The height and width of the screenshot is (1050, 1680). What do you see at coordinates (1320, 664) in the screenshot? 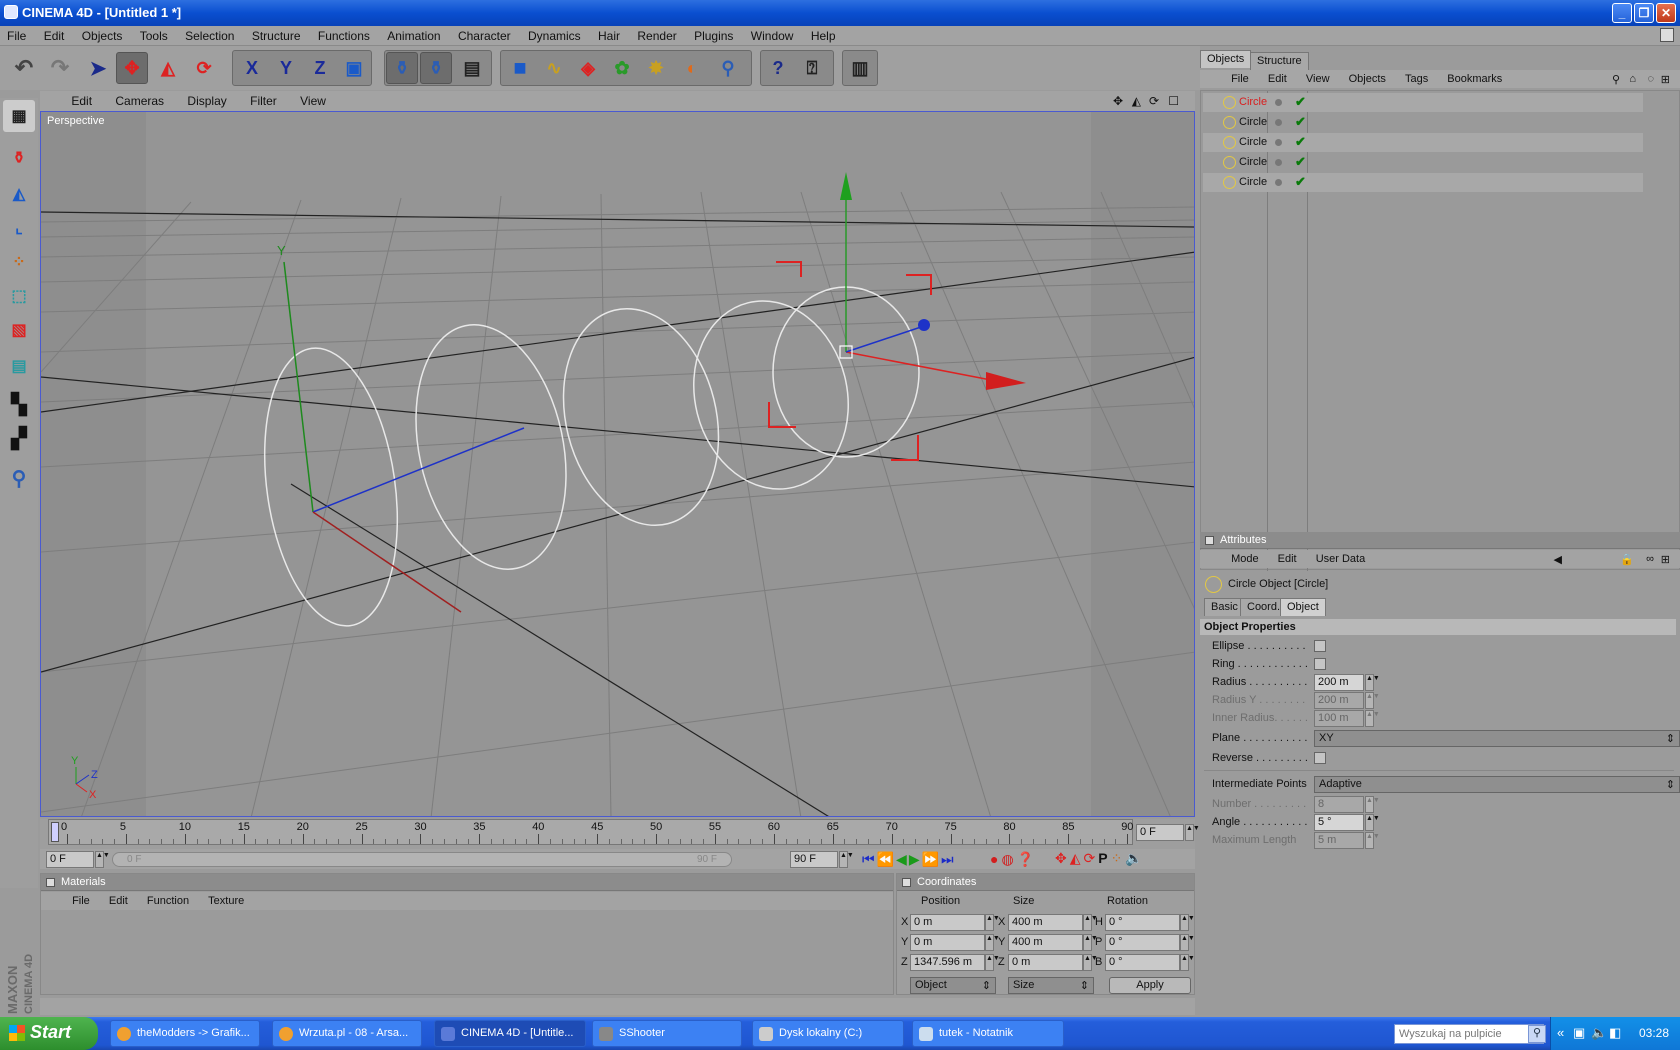
I see `ring-checkbox` at bounding box center [1320, 664].